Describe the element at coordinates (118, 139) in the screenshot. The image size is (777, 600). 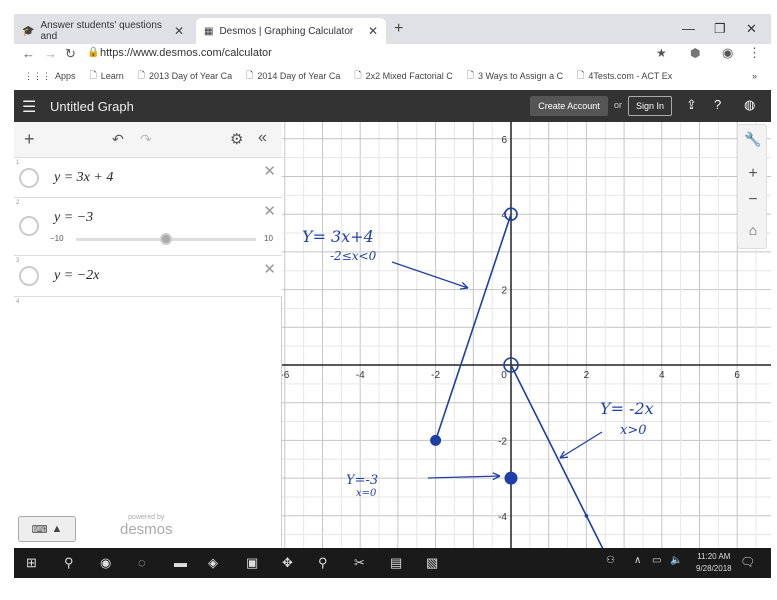
I see `undo-icon: ↶` at that location.